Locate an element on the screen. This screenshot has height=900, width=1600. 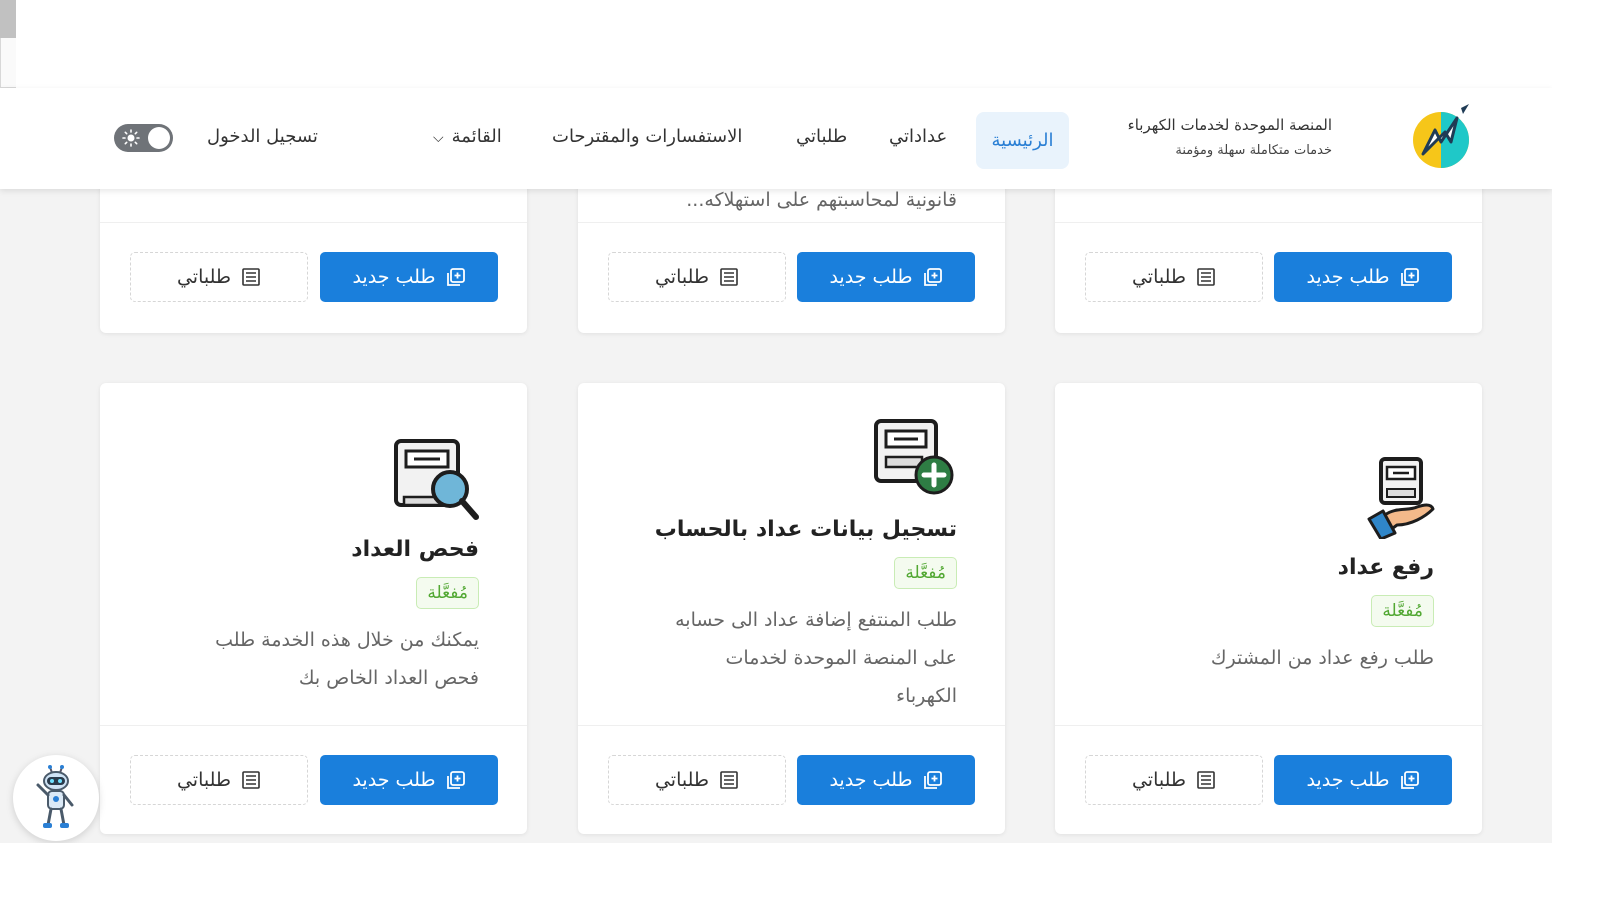
nav-login: تسجيل الدخول is located at coordinates (262, 136).